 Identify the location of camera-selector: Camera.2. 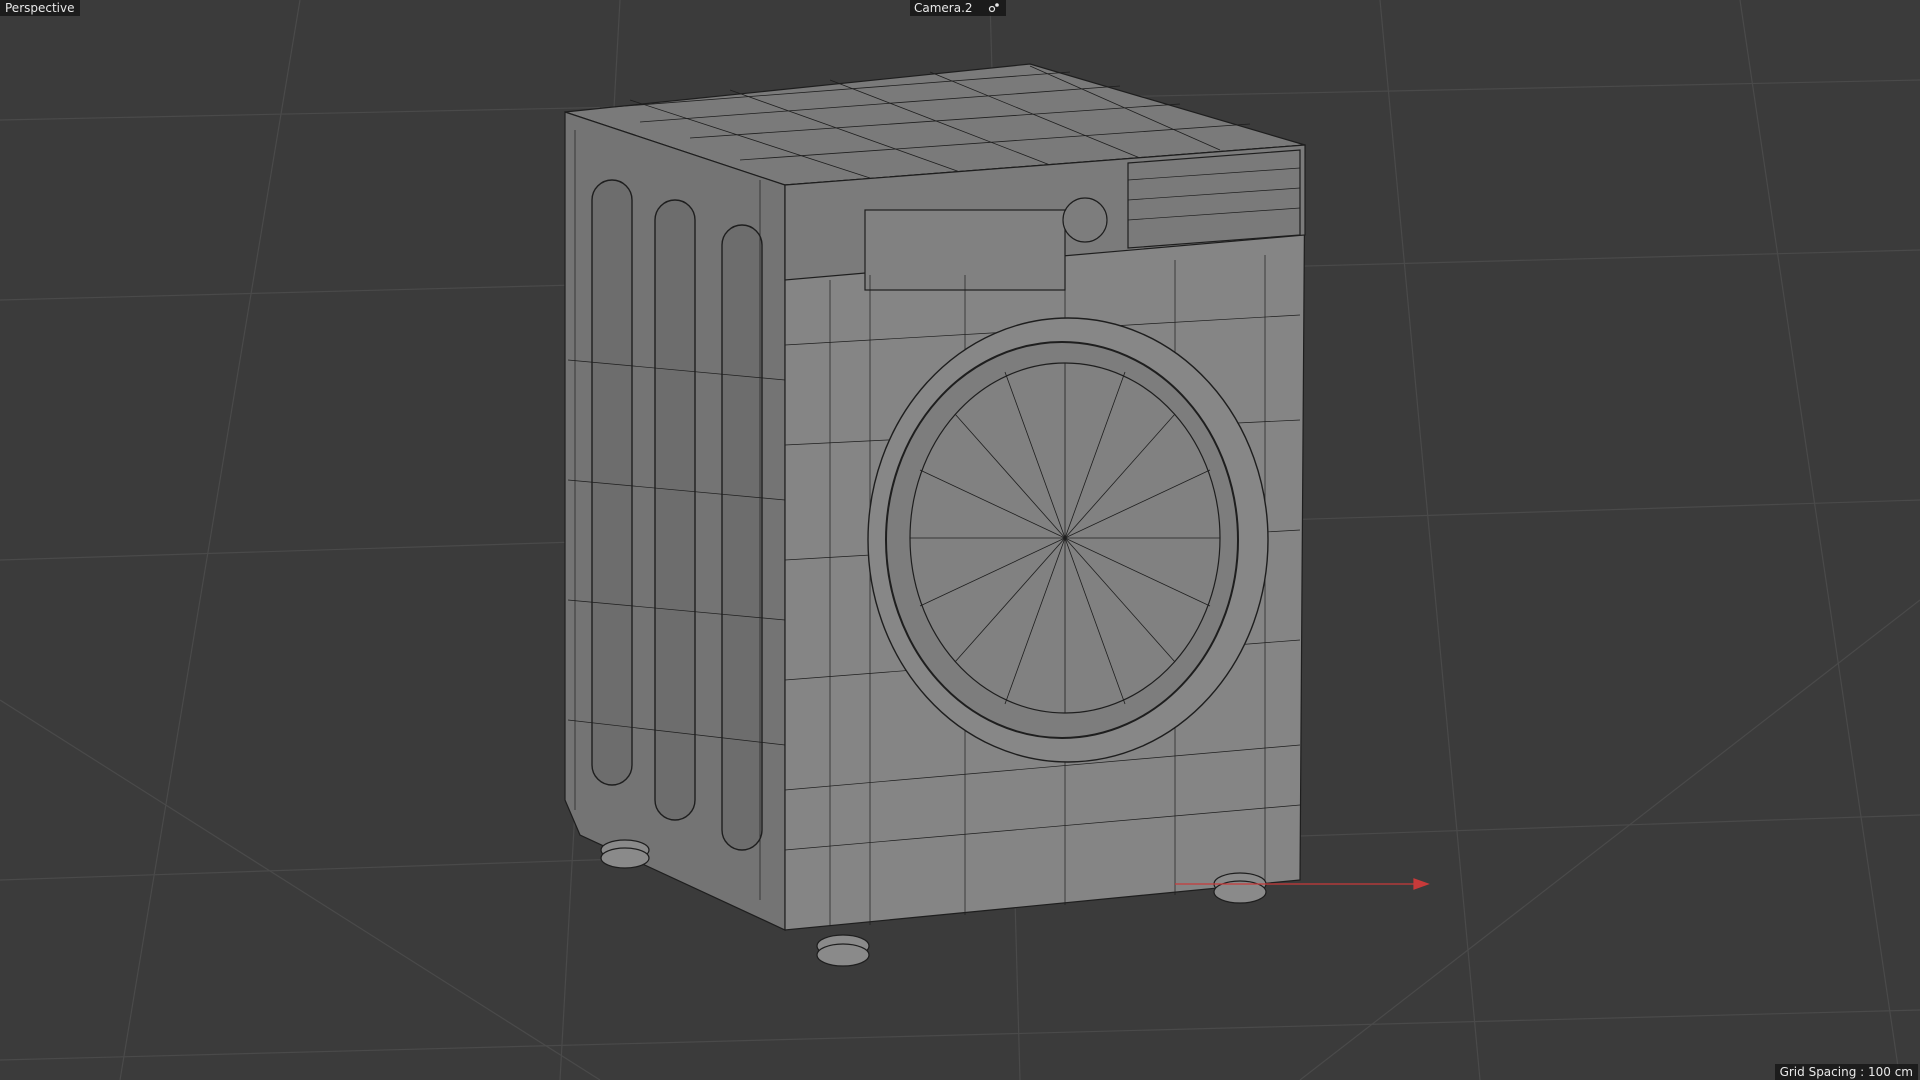
(958, 8).